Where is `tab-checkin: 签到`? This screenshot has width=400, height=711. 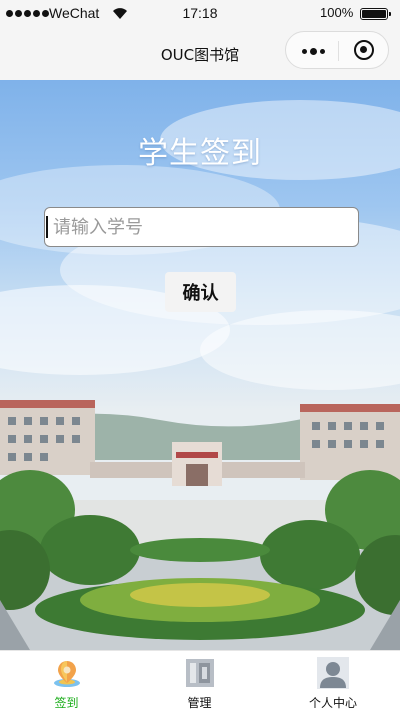
tab-checkin: 签到 is located at coordinates (66, 680).